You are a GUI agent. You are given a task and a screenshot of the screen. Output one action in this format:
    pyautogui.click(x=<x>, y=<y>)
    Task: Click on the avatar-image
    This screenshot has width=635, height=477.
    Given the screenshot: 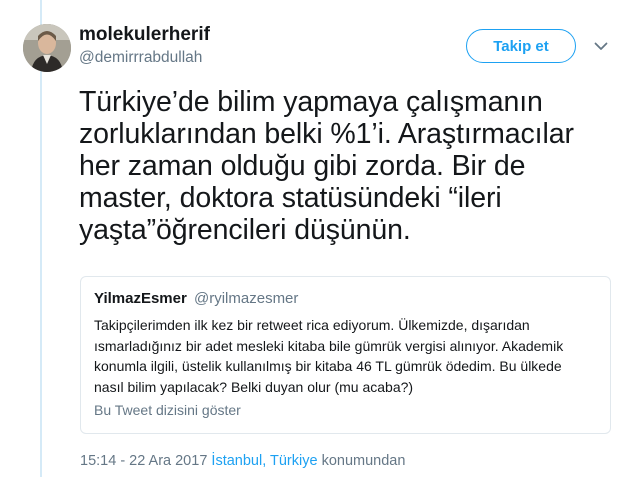 What is the action you would take?
    pyautogui.click(x=47, y=48)
    